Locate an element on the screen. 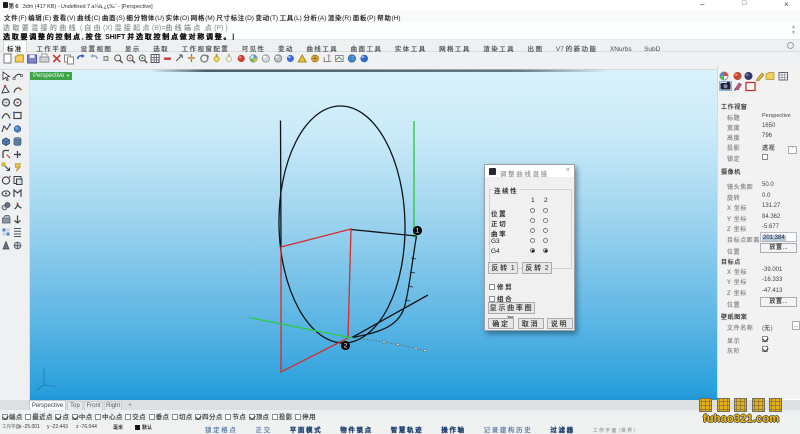 The width and height of the screenshot is (800, 434). svg-text: 1 is located at coordinates (418, 231).